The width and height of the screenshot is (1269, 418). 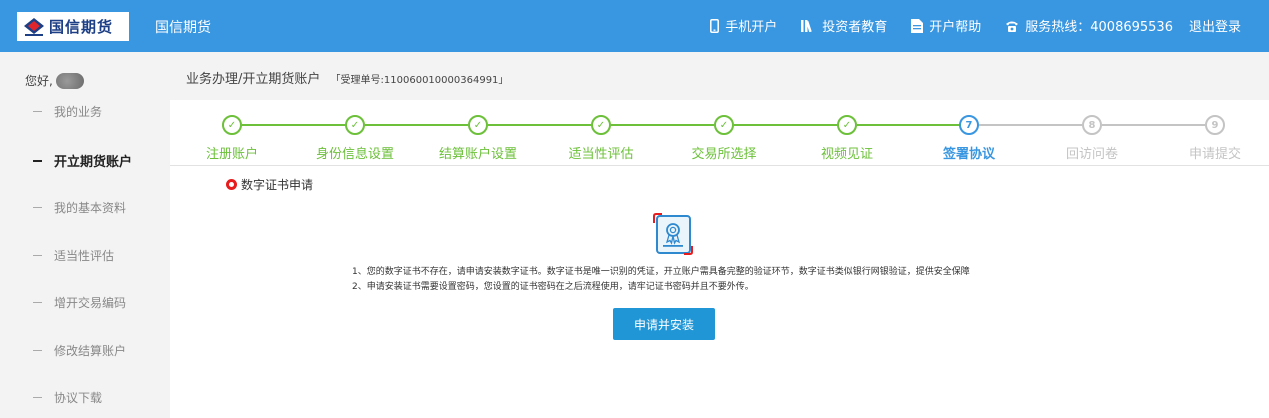 What do you see at coordinates (1092, 125) in the screenshot?
I see `step-marker: 8` at bounding box center [1092, 125].